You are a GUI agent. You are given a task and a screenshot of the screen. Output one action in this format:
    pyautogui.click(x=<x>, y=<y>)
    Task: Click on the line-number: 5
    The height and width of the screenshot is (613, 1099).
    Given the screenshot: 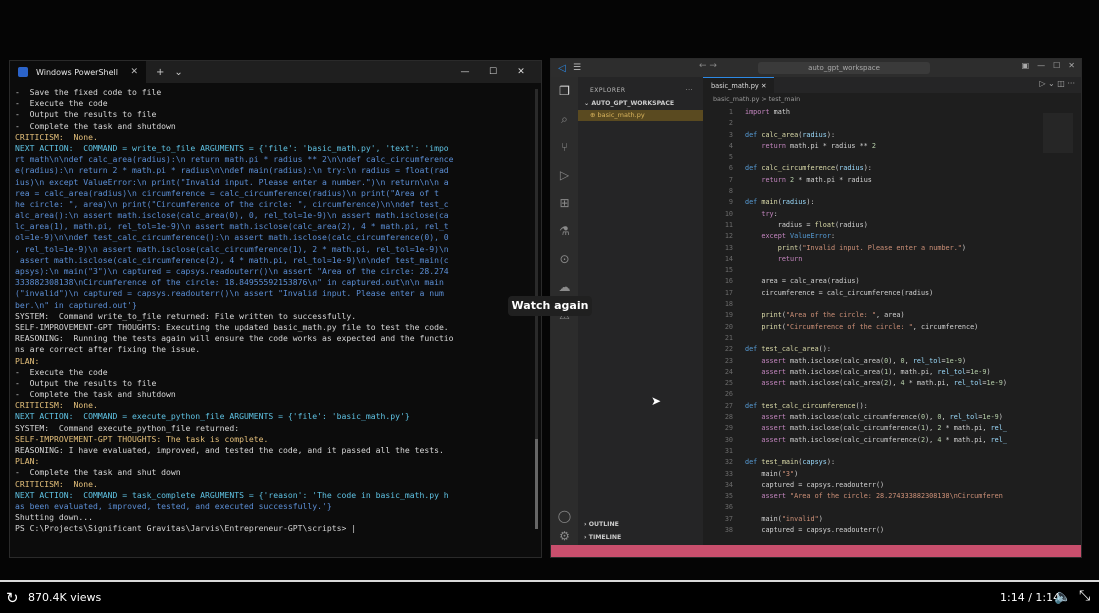 What is the action you would take?
    pyautogui.click(x=730, y=157)
    